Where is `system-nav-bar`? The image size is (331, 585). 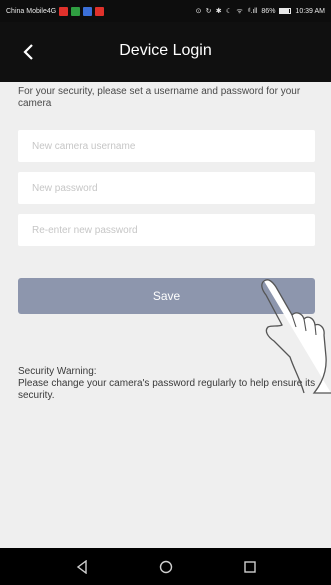
system-nav-bar is located at coordinates (165, 566).